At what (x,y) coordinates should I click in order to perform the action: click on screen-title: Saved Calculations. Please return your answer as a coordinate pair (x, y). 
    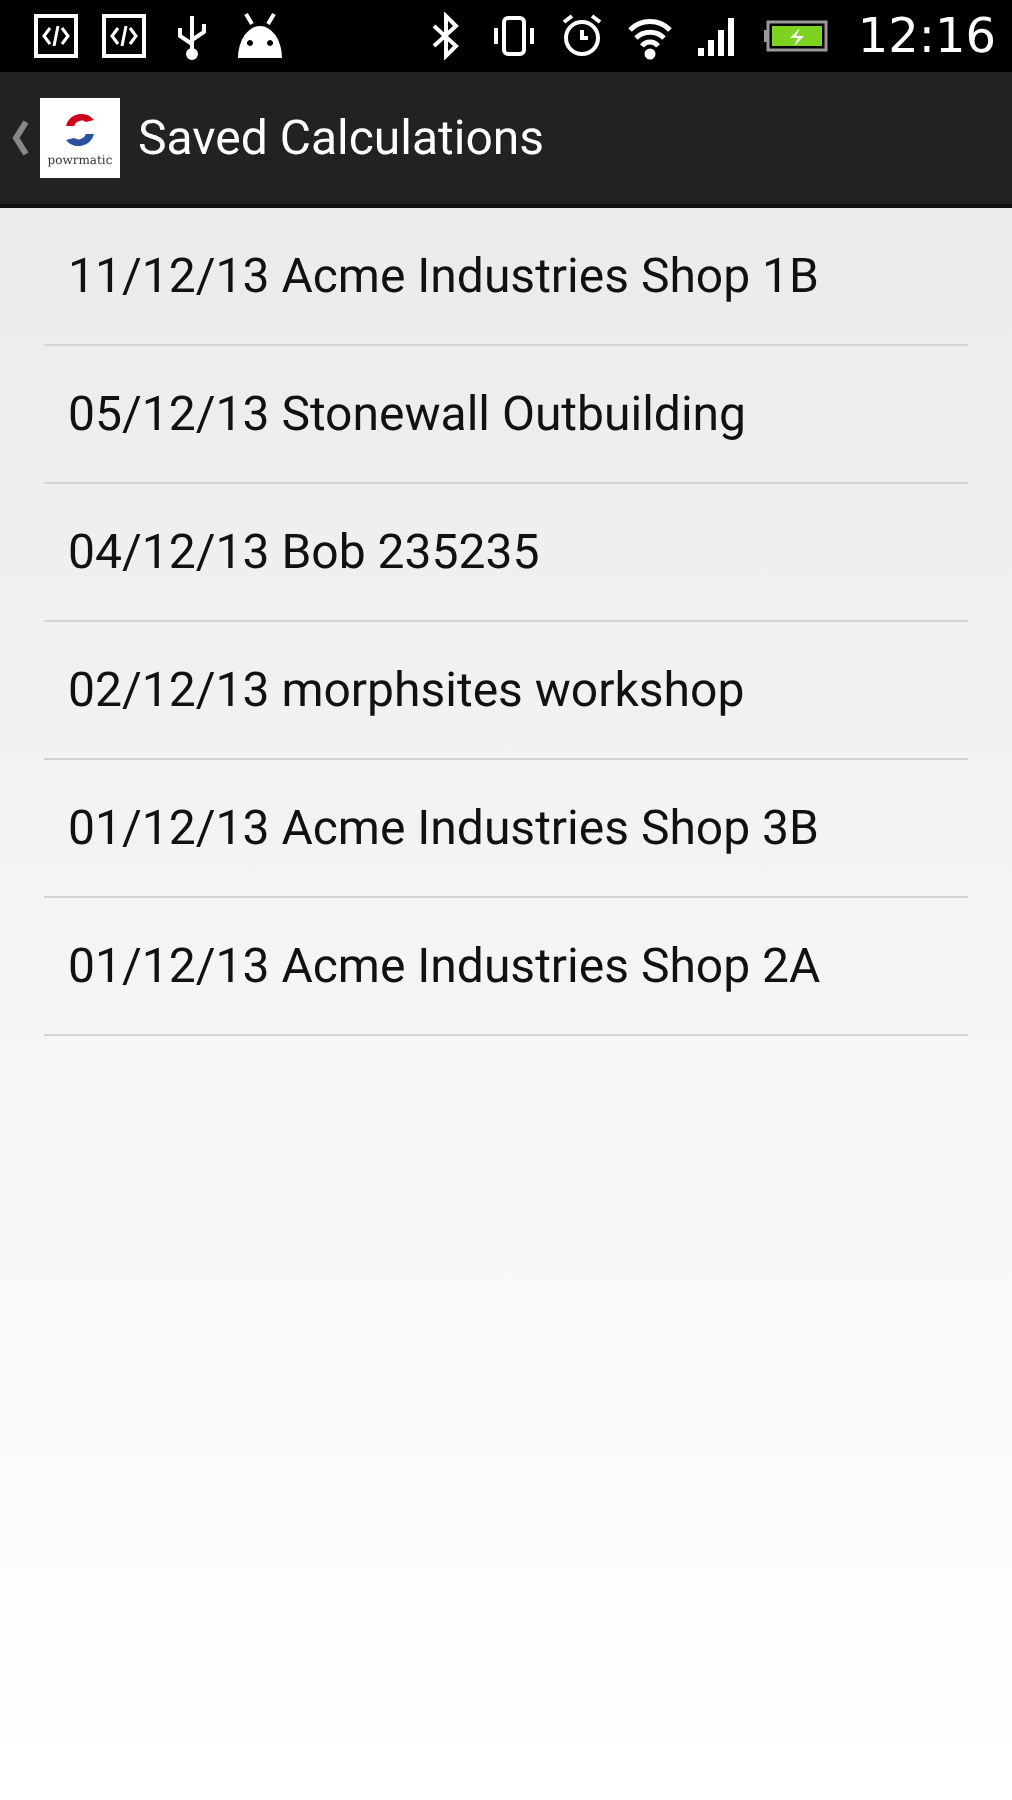
    Looking at the image, I should click on (341, 138).